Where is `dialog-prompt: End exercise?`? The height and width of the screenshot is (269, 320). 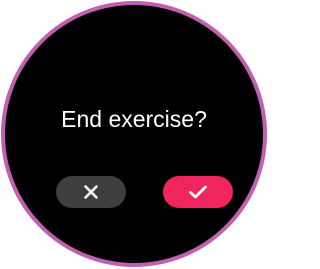 dialog-prompt: End exercise? is located at coordinates (134, 119).